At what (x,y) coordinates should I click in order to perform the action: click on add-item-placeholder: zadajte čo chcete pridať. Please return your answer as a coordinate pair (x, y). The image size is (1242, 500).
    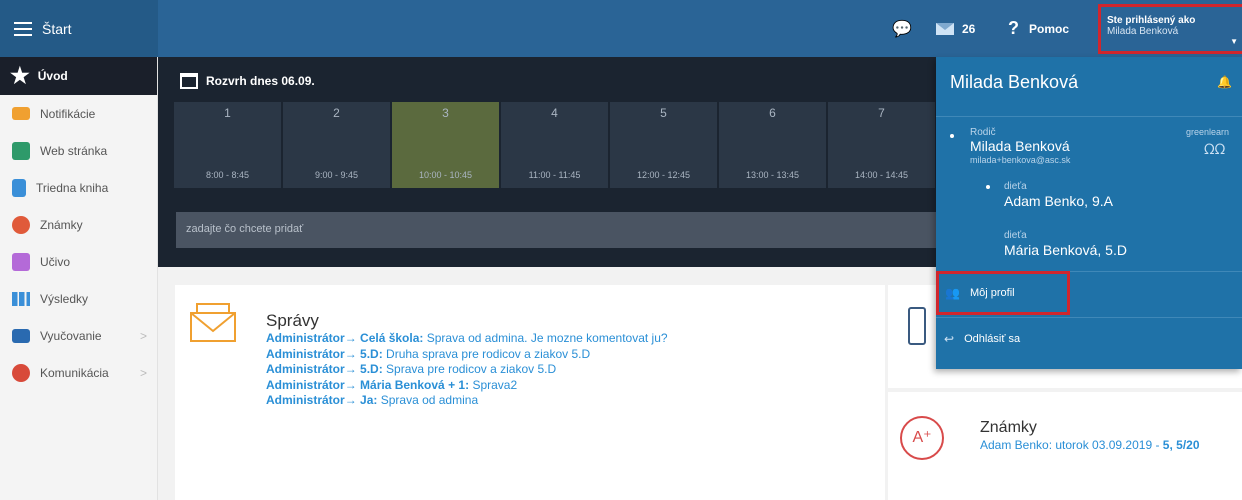
    Looking at the image, I should click on (245, 229).